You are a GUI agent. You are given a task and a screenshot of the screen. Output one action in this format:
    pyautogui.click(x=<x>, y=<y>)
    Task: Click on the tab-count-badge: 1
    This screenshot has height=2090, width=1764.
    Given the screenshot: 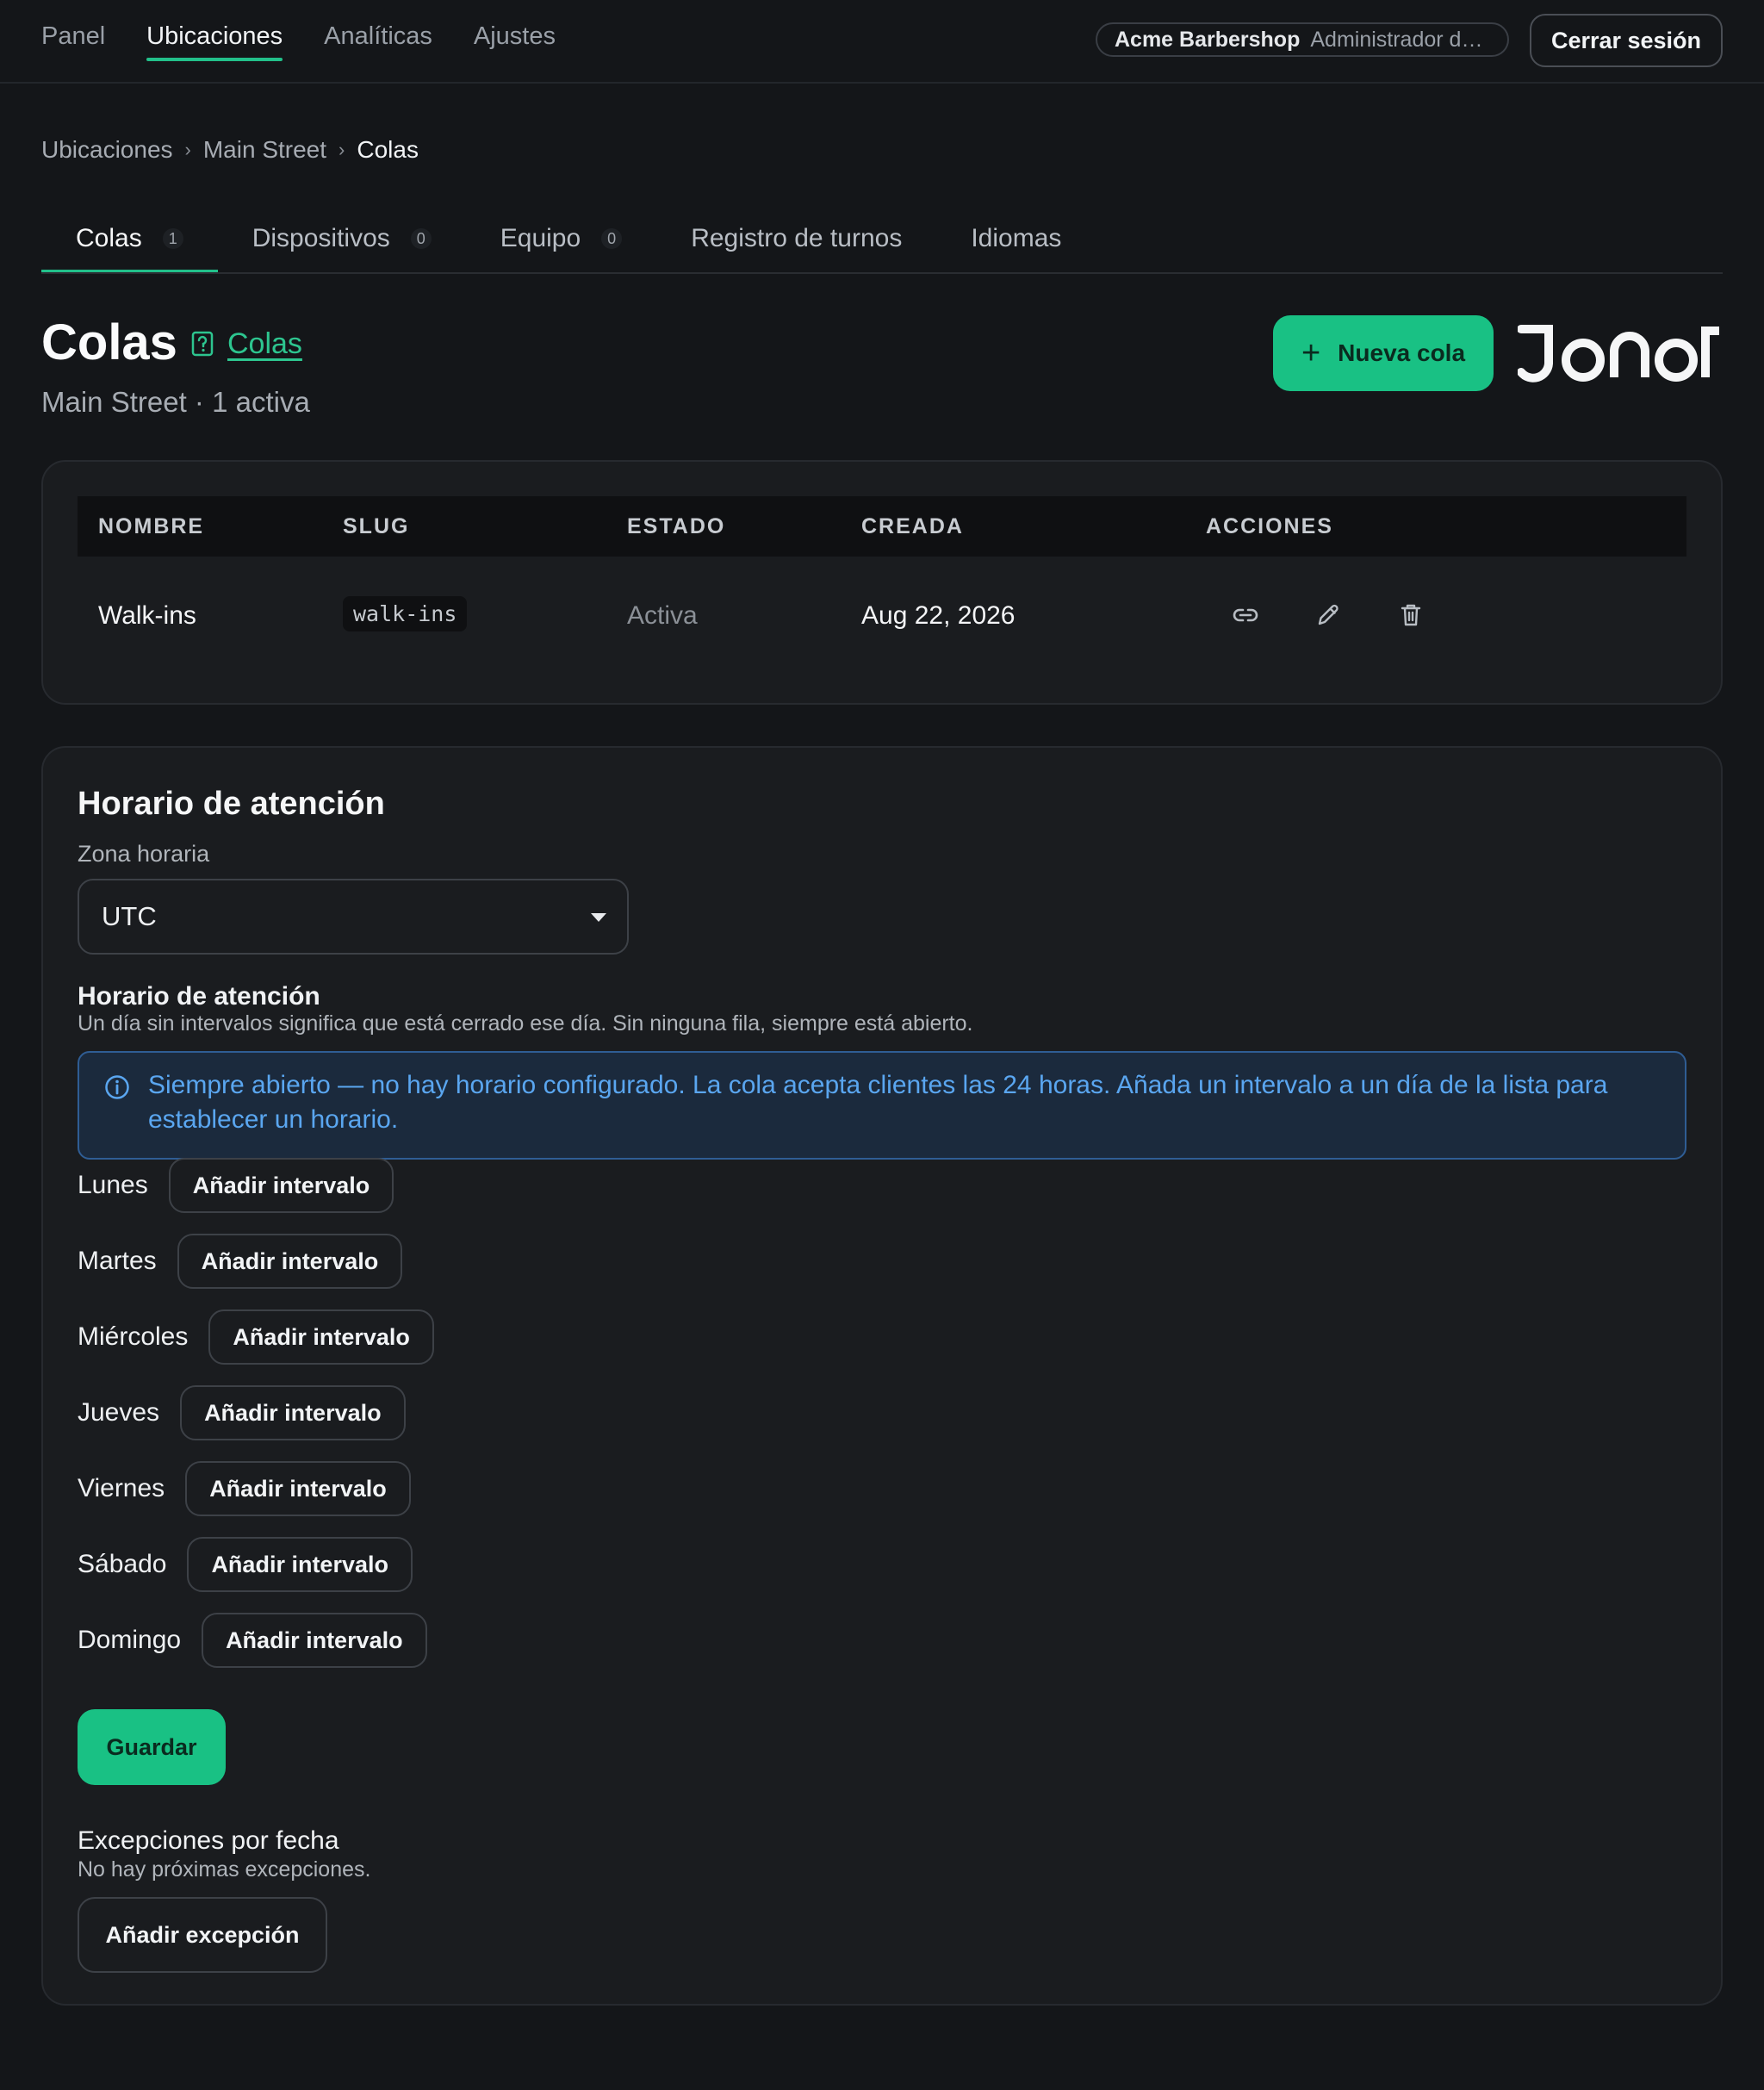 What is the action you would take?
    pyautogui.click(x=172, y=238)
    